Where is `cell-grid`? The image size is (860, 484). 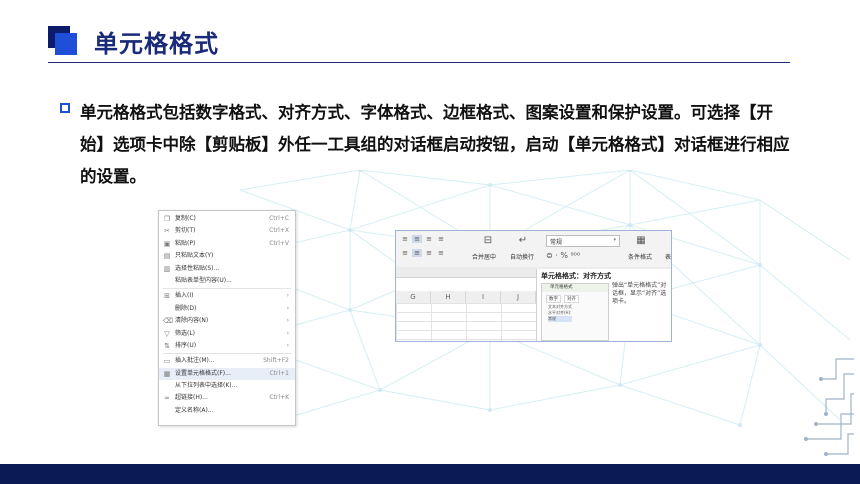
cell-grid is located at coordinates (466, 322).